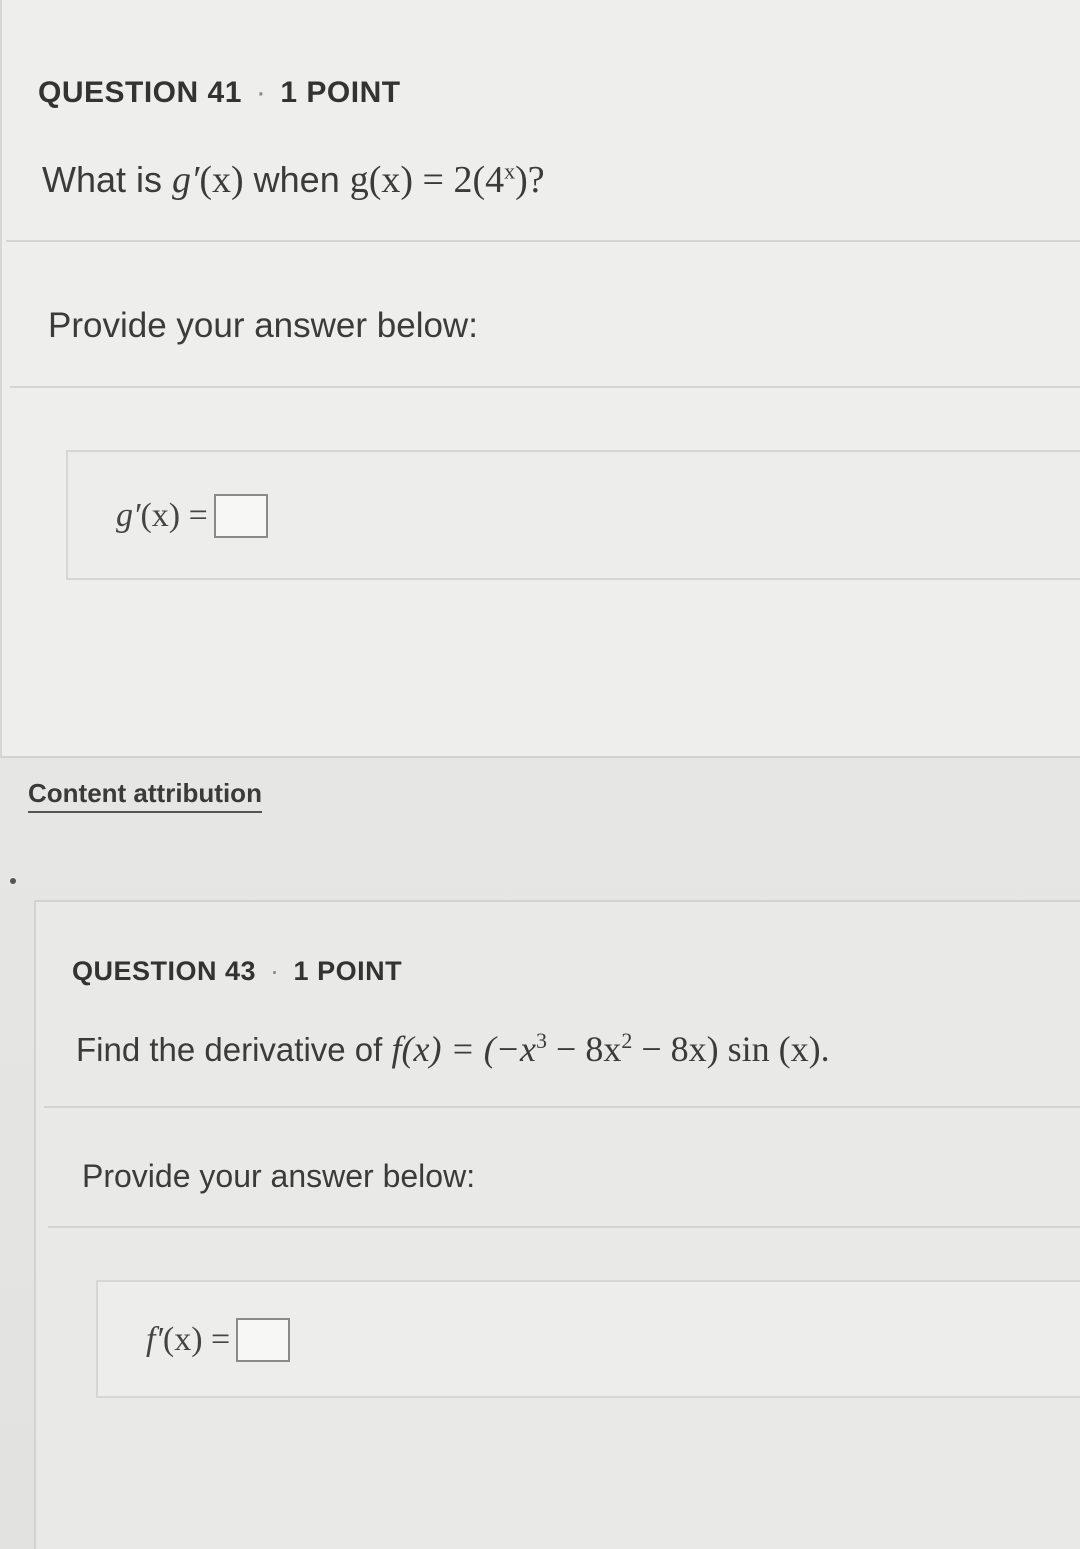  I want to click on math-exp: x, so click(510, 171).